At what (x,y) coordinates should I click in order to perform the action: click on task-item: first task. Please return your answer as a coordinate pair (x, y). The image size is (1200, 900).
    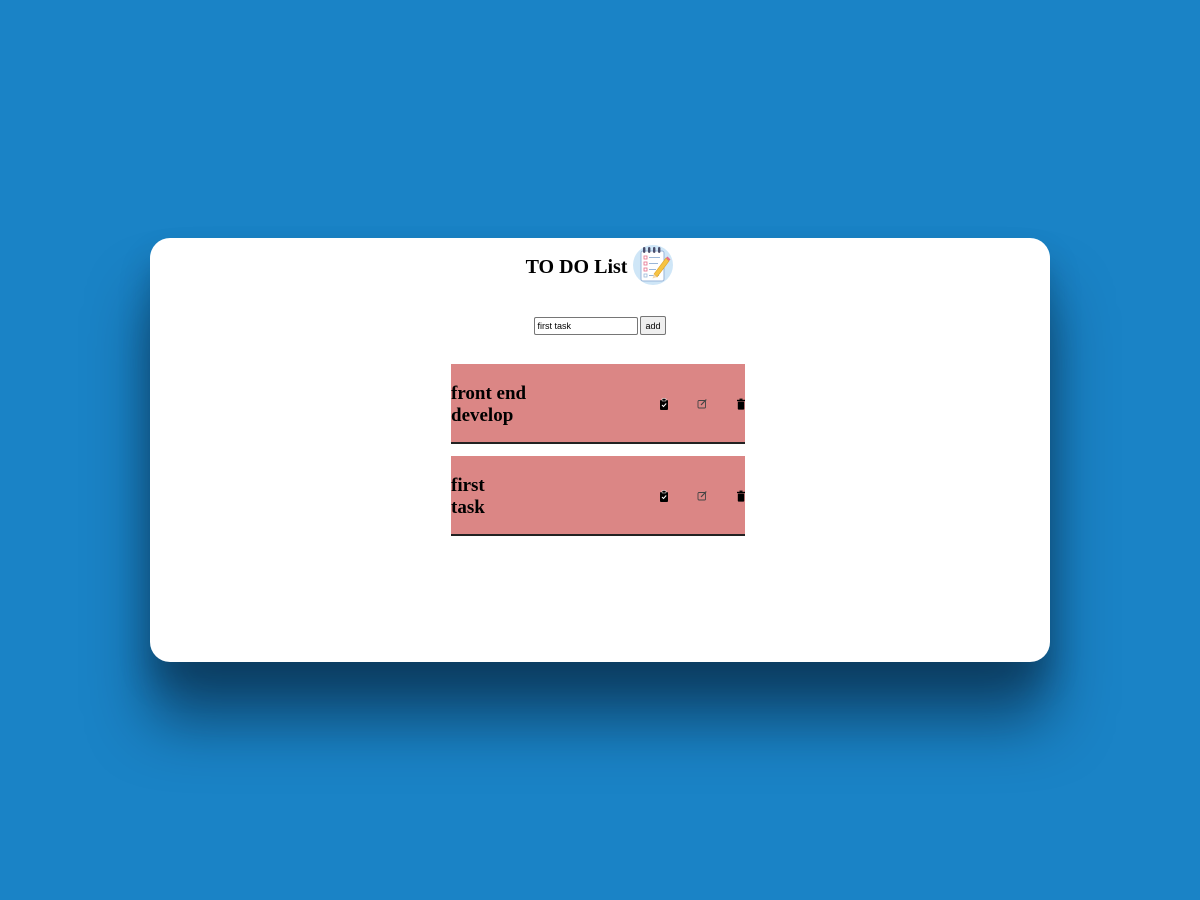
    Looking at the image, I should click on (598, 496).